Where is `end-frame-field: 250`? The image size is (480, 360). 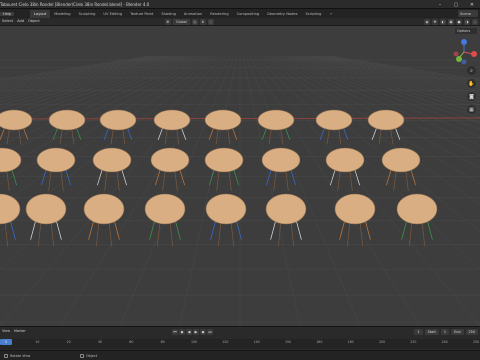 end-frame-field: 250 is located at coordinates (471, 332).